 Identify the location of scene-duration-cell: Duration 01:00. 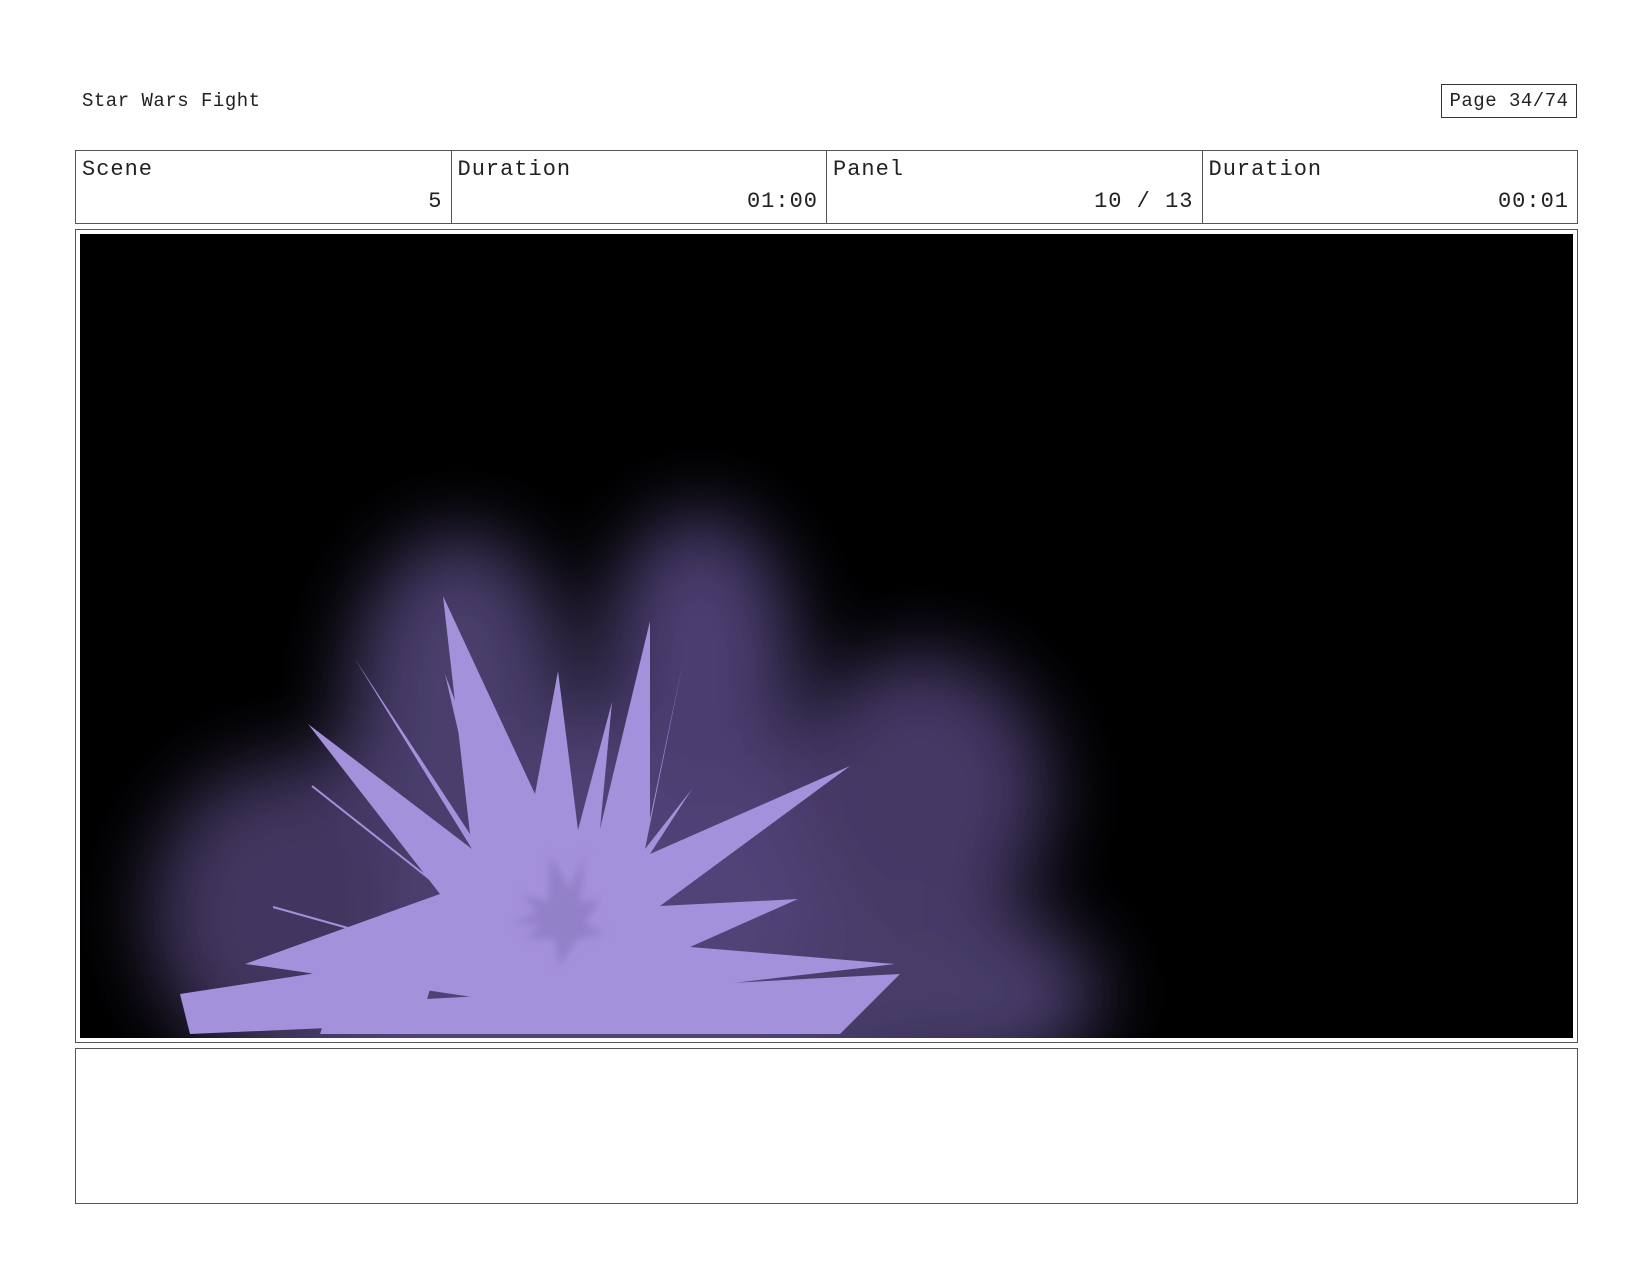
(639, 187).